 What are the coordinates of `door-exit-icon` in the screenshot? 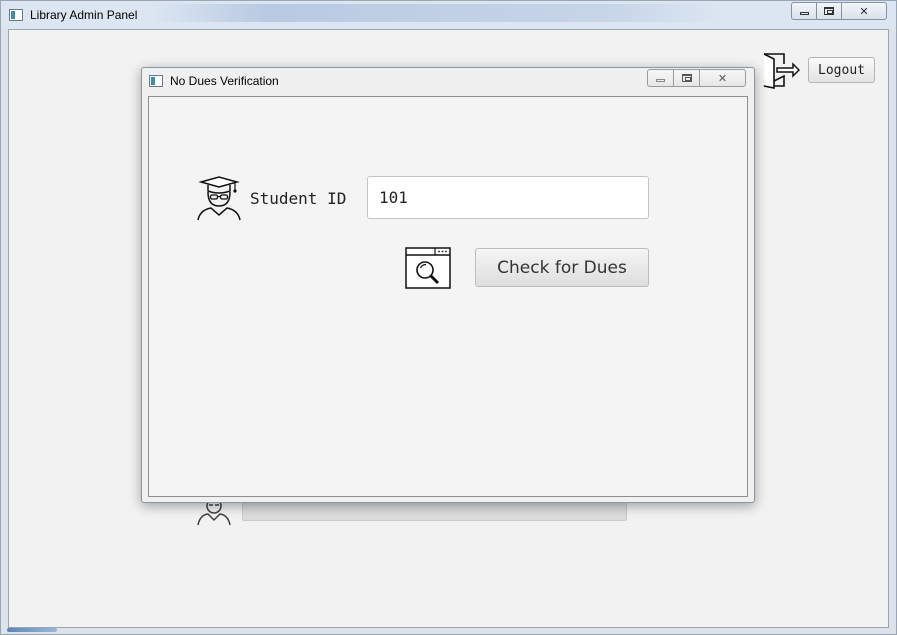 It's located at (781, 70).